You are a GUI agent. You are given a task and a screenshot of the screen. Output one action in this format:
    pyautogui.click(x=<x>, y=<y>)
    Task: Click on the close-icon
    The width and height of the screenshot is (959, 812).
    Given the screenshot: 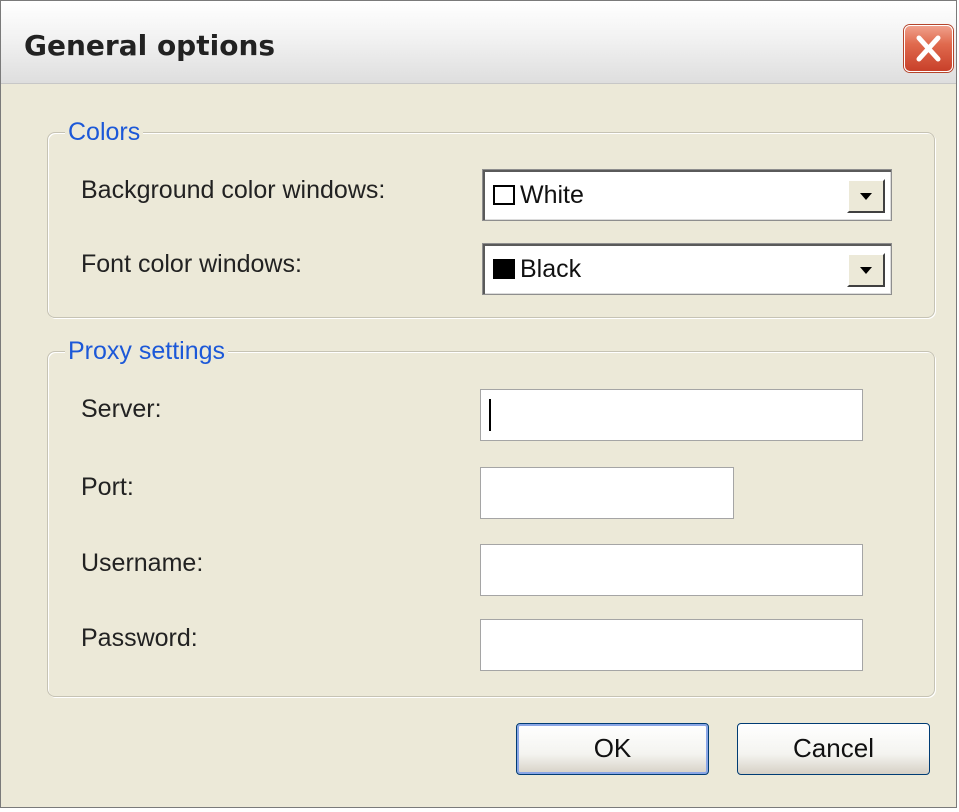 What is the action you would take?
    pyautogui.click(x=928, y=48)
    